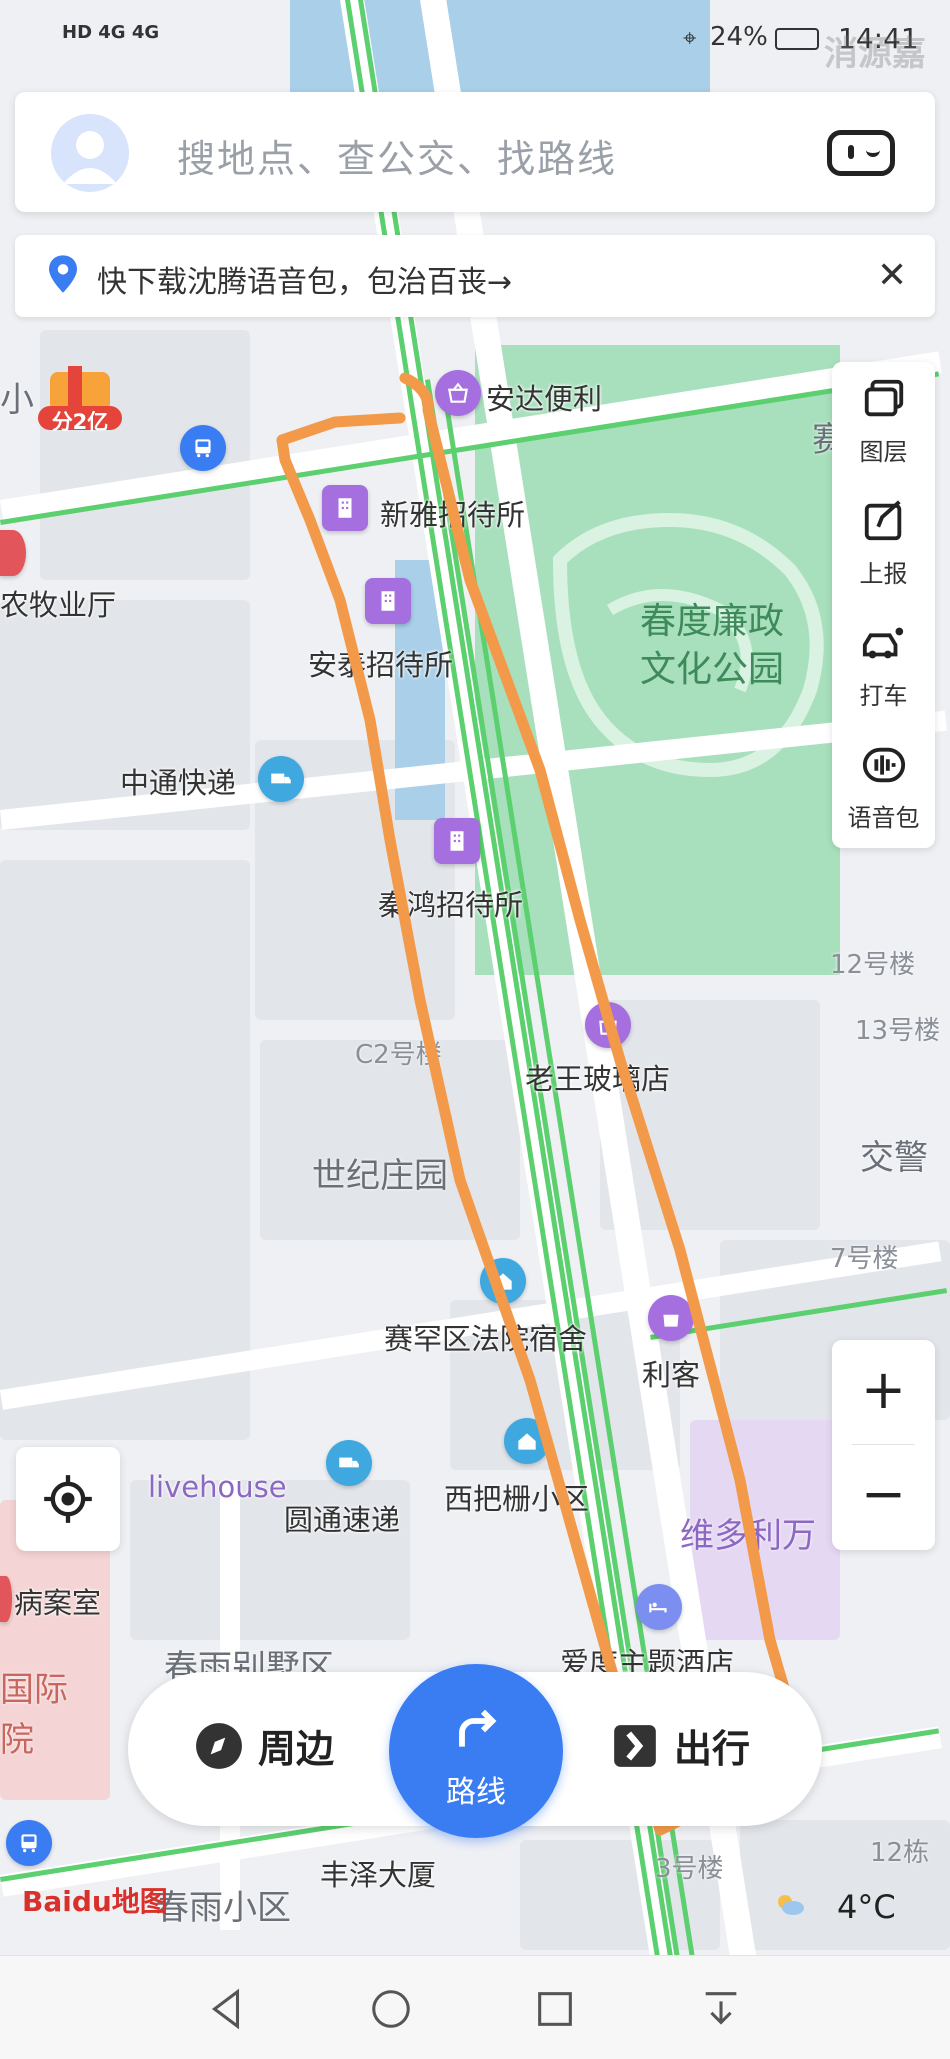  I want to click on tool-label: 图层, so click(883, 452).